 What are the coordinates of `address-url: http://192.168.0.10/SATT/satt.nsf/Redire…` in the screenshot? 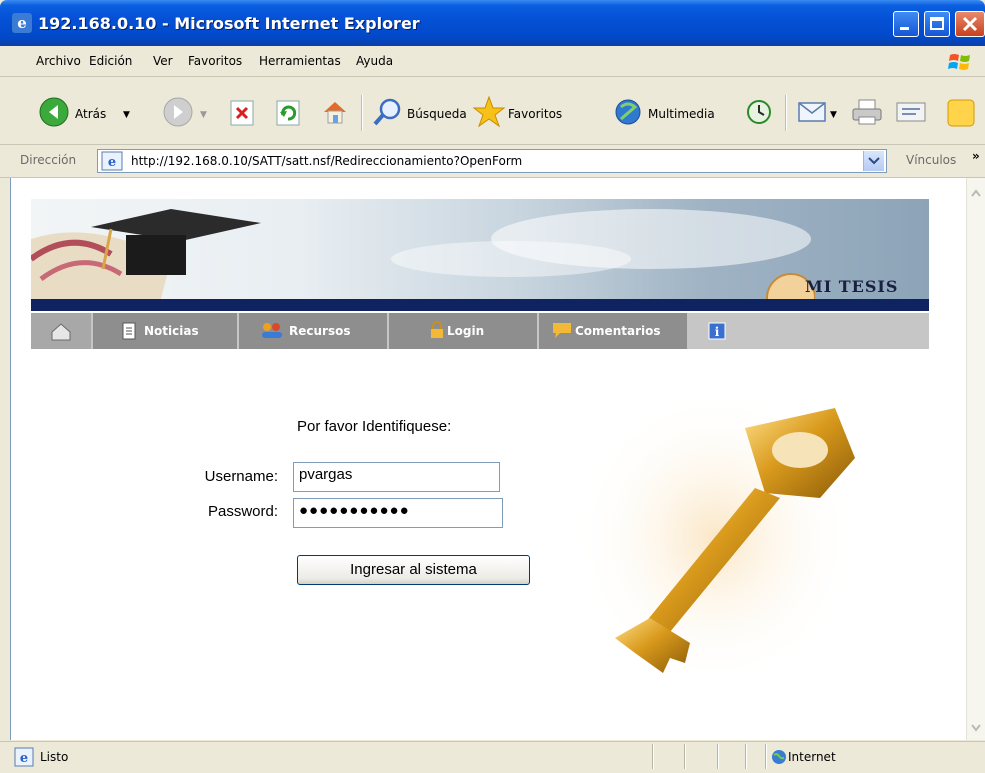 It's located at (326, 161).